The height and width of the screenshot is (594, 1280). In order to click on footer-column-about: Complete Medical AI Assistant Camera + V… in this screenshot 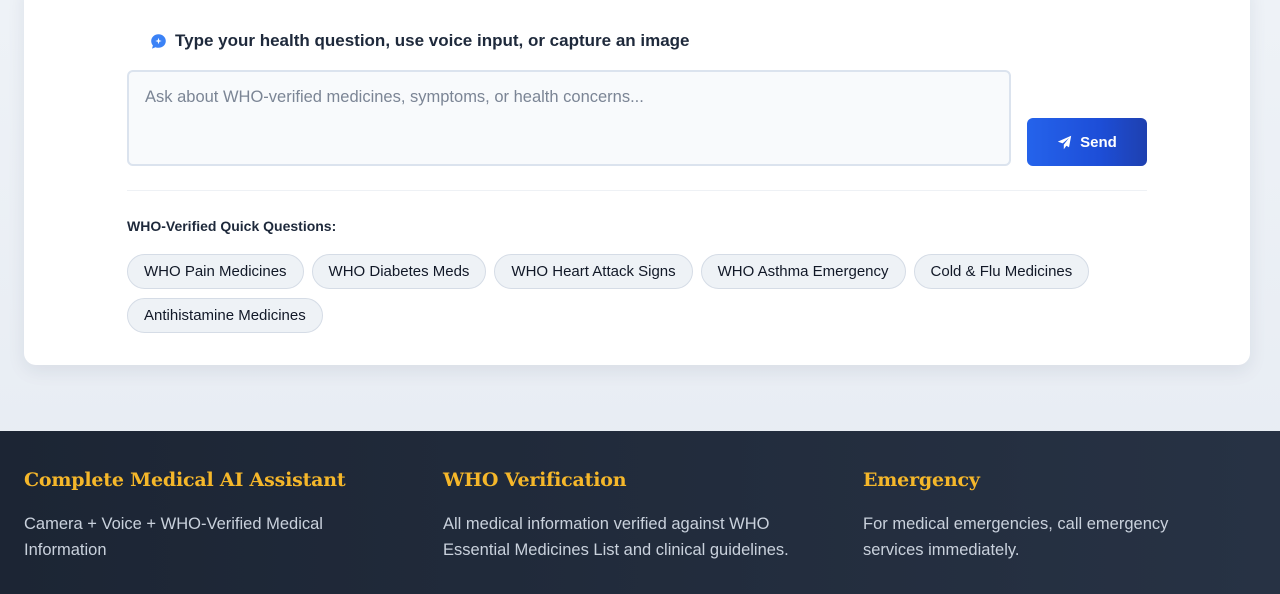, I will do `click(214, 516)`.